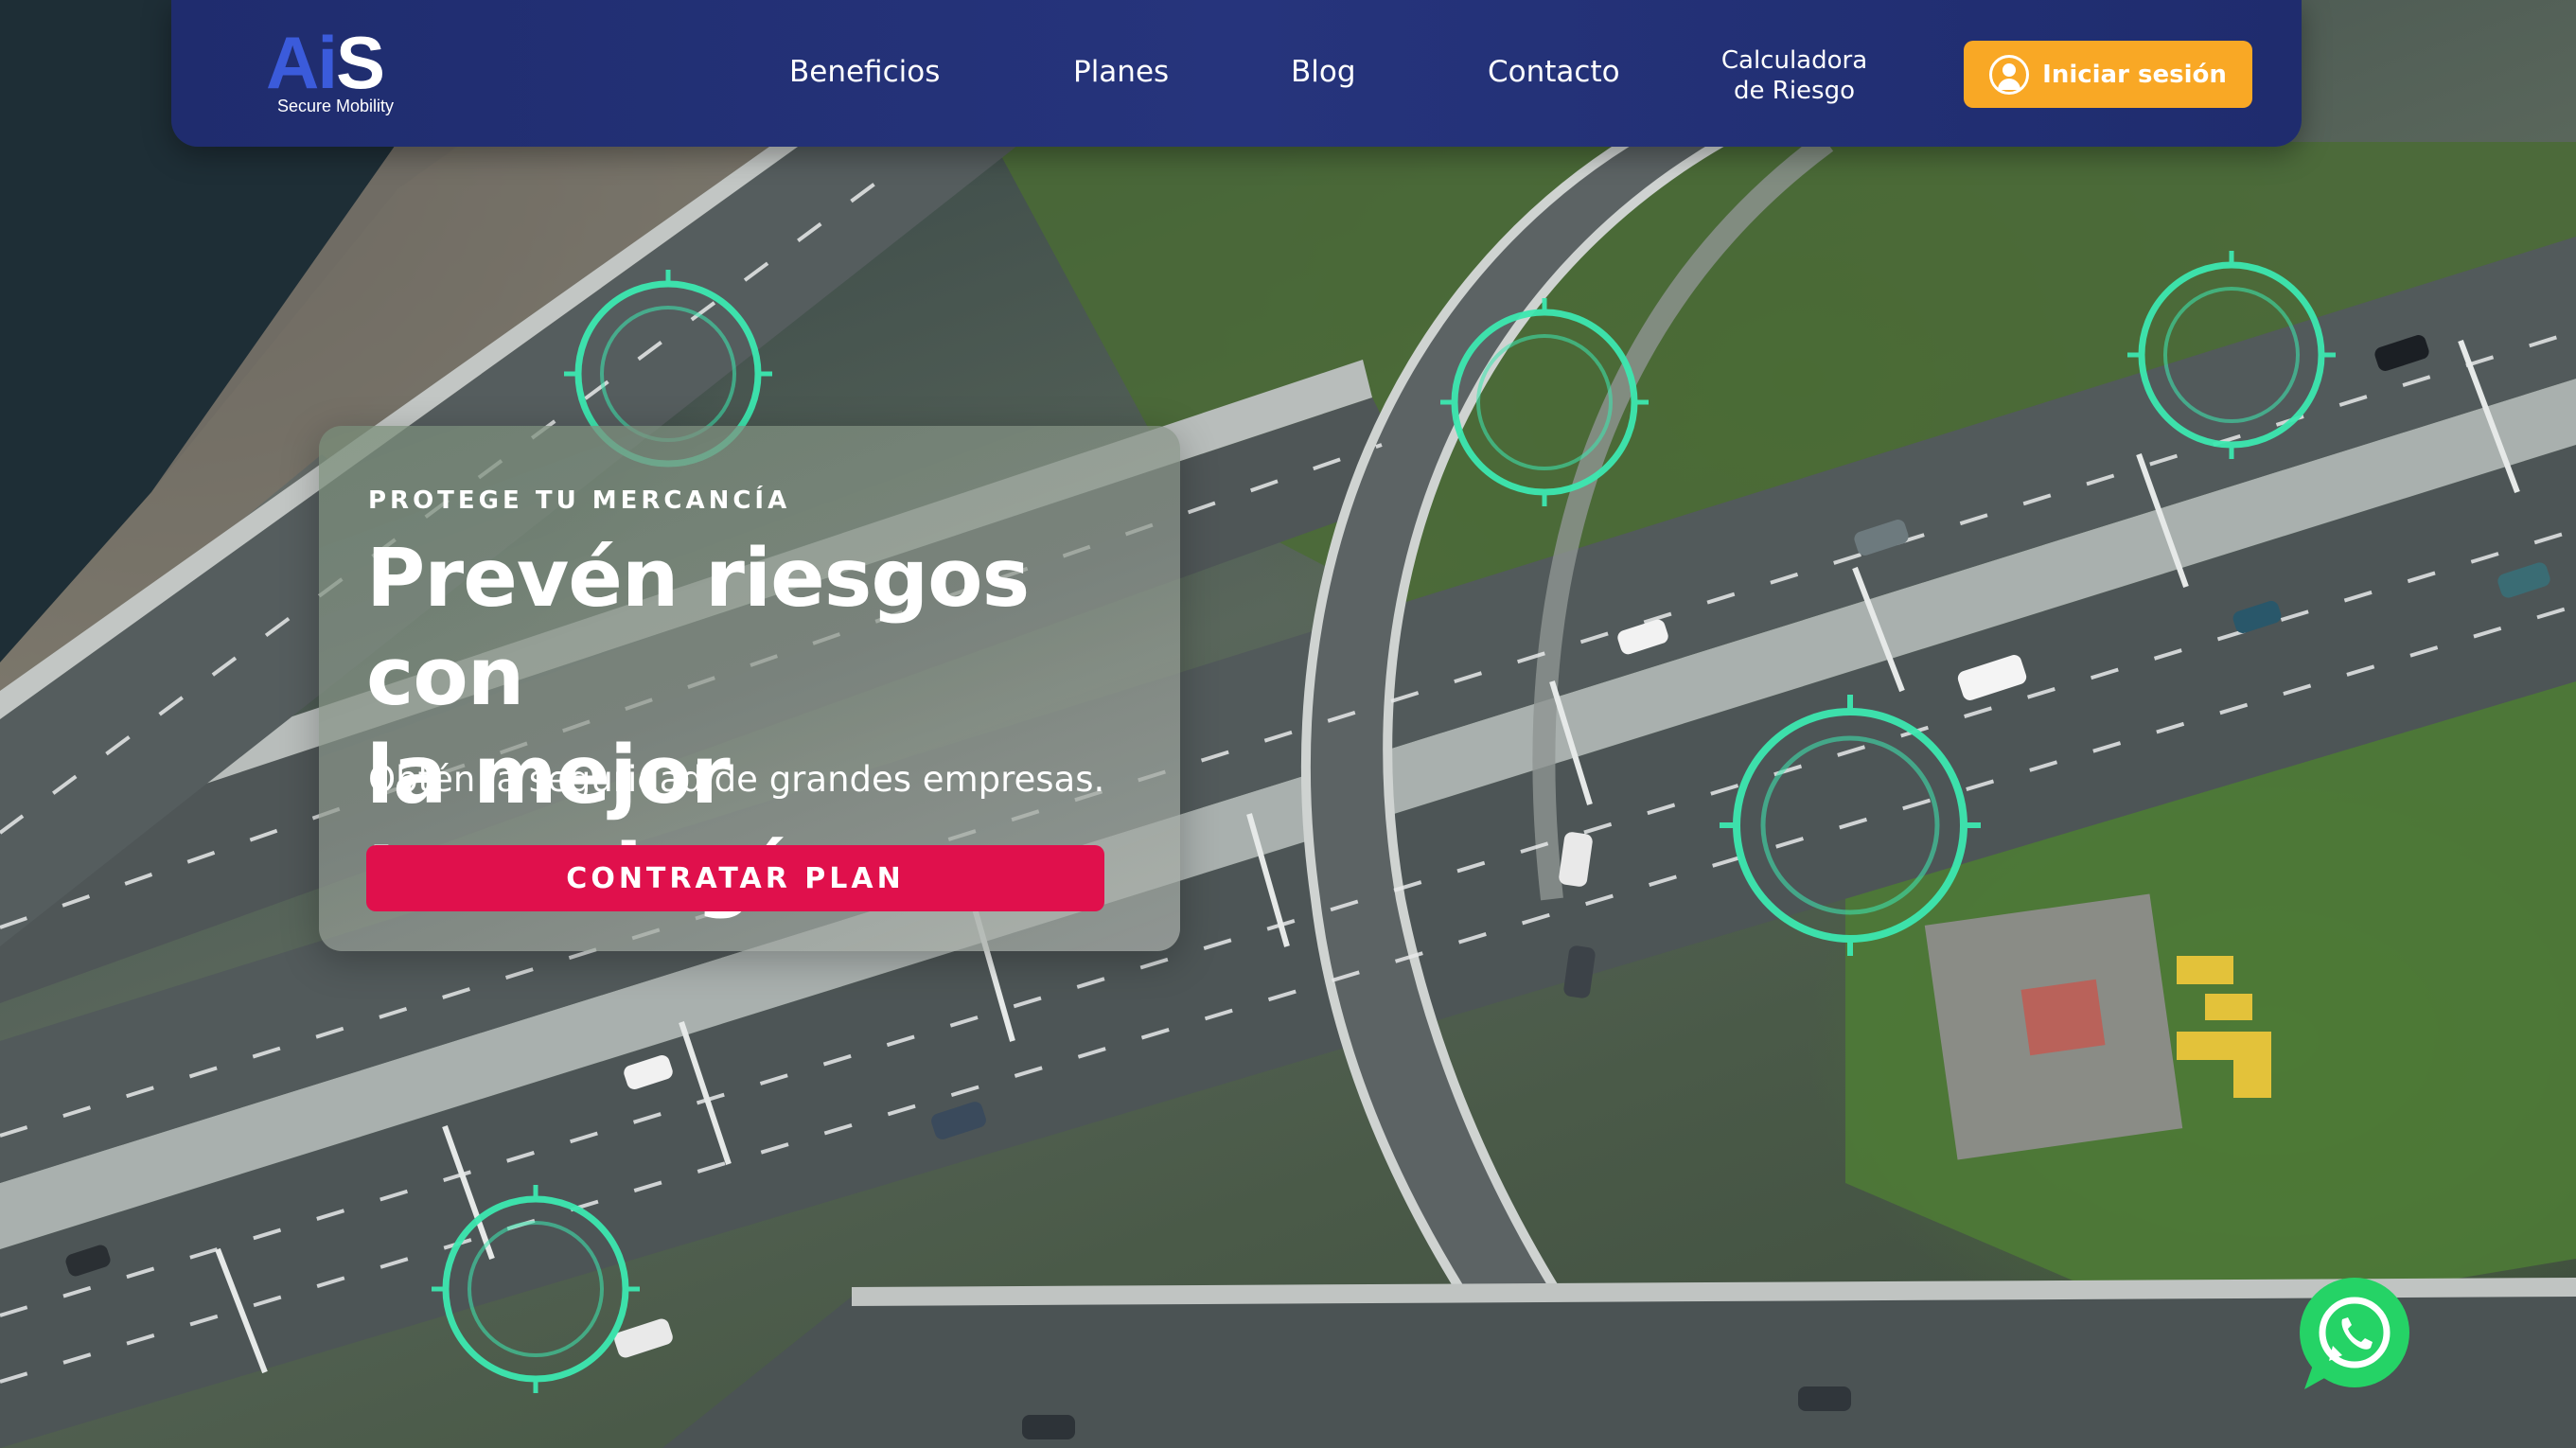 Image resolution: width=2576 pixels, height=1448 pixels. I want to click on whatsapp-icon, so click(2354, 1333).